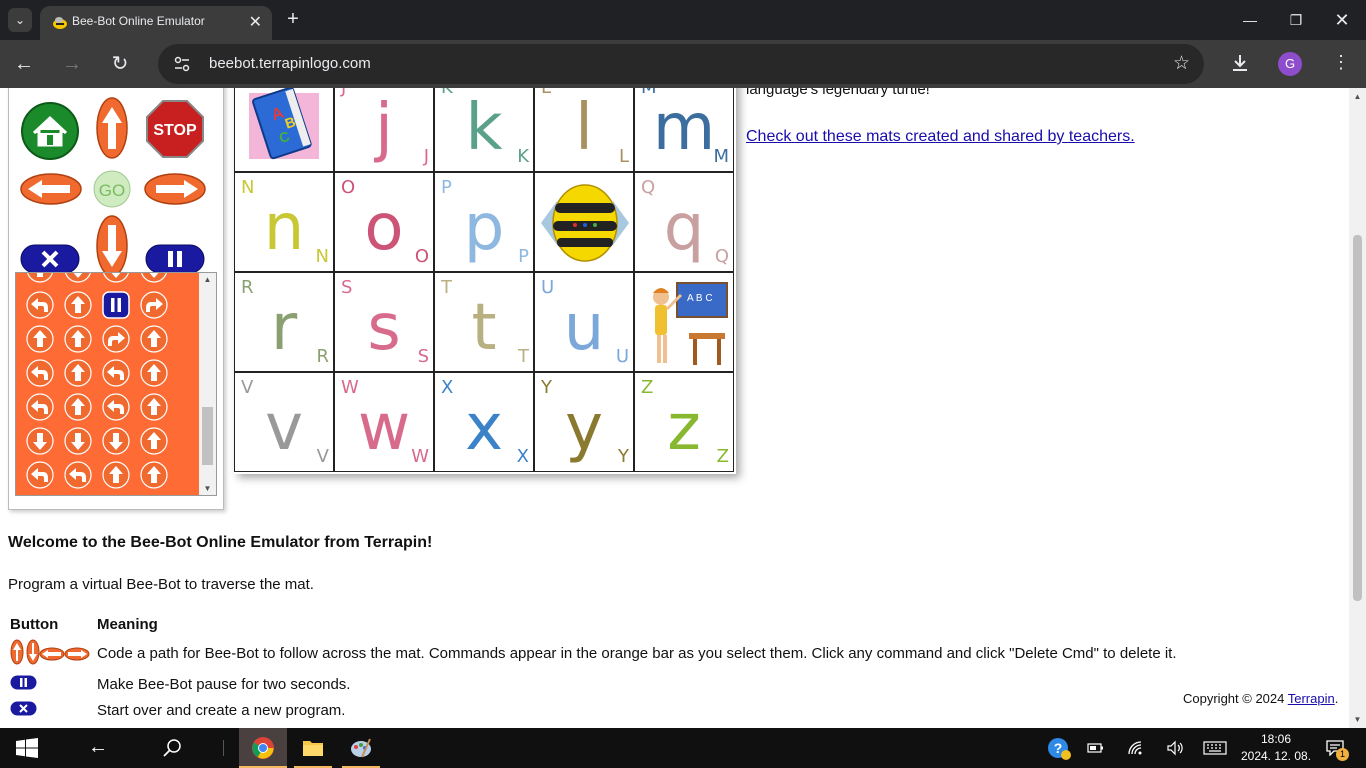  I want to click on address-bar: beebot.terrapinlogo.com ☆, so click(681, 64).